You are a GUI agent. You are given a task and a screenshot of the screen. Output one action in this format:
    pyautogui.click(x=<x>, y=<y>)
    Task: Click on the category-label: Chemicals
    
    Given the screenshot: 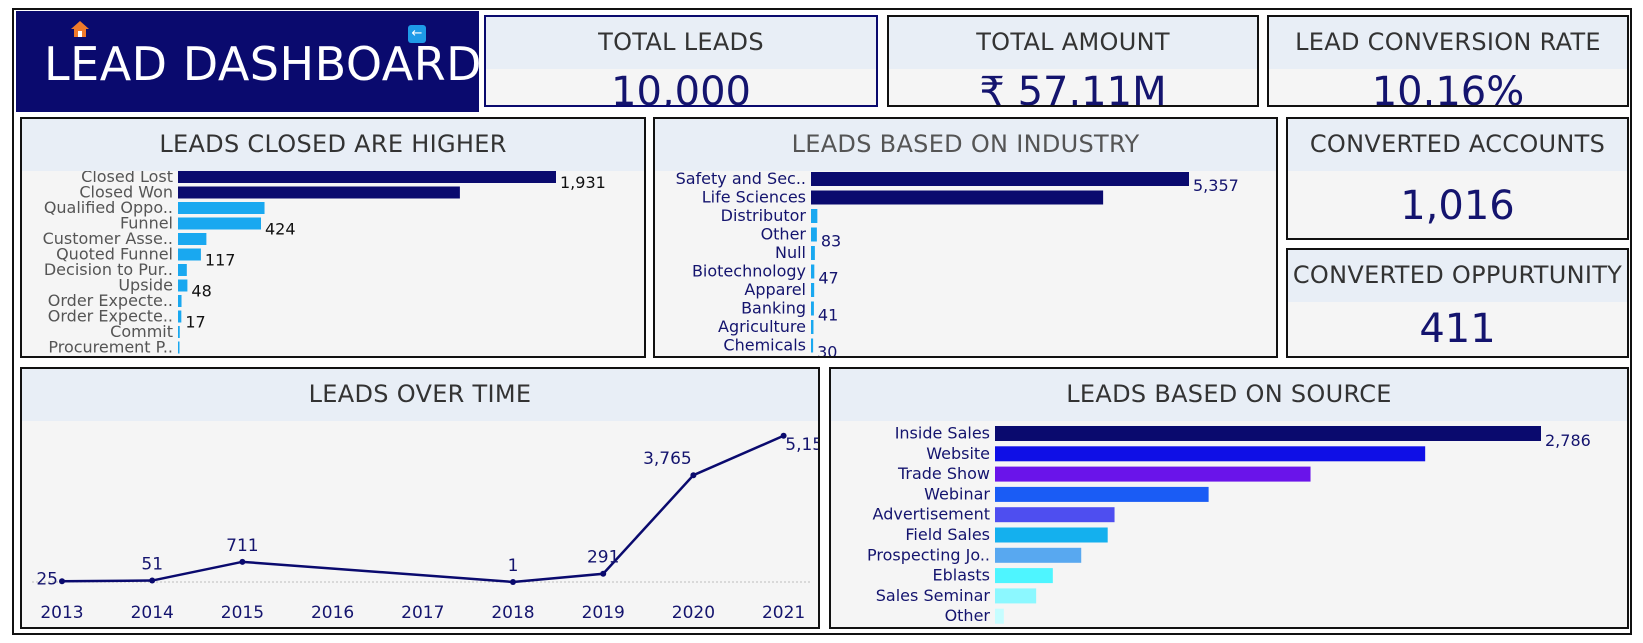 What is the action you would take?
    pyautogui.click(x=764, y=345)
    